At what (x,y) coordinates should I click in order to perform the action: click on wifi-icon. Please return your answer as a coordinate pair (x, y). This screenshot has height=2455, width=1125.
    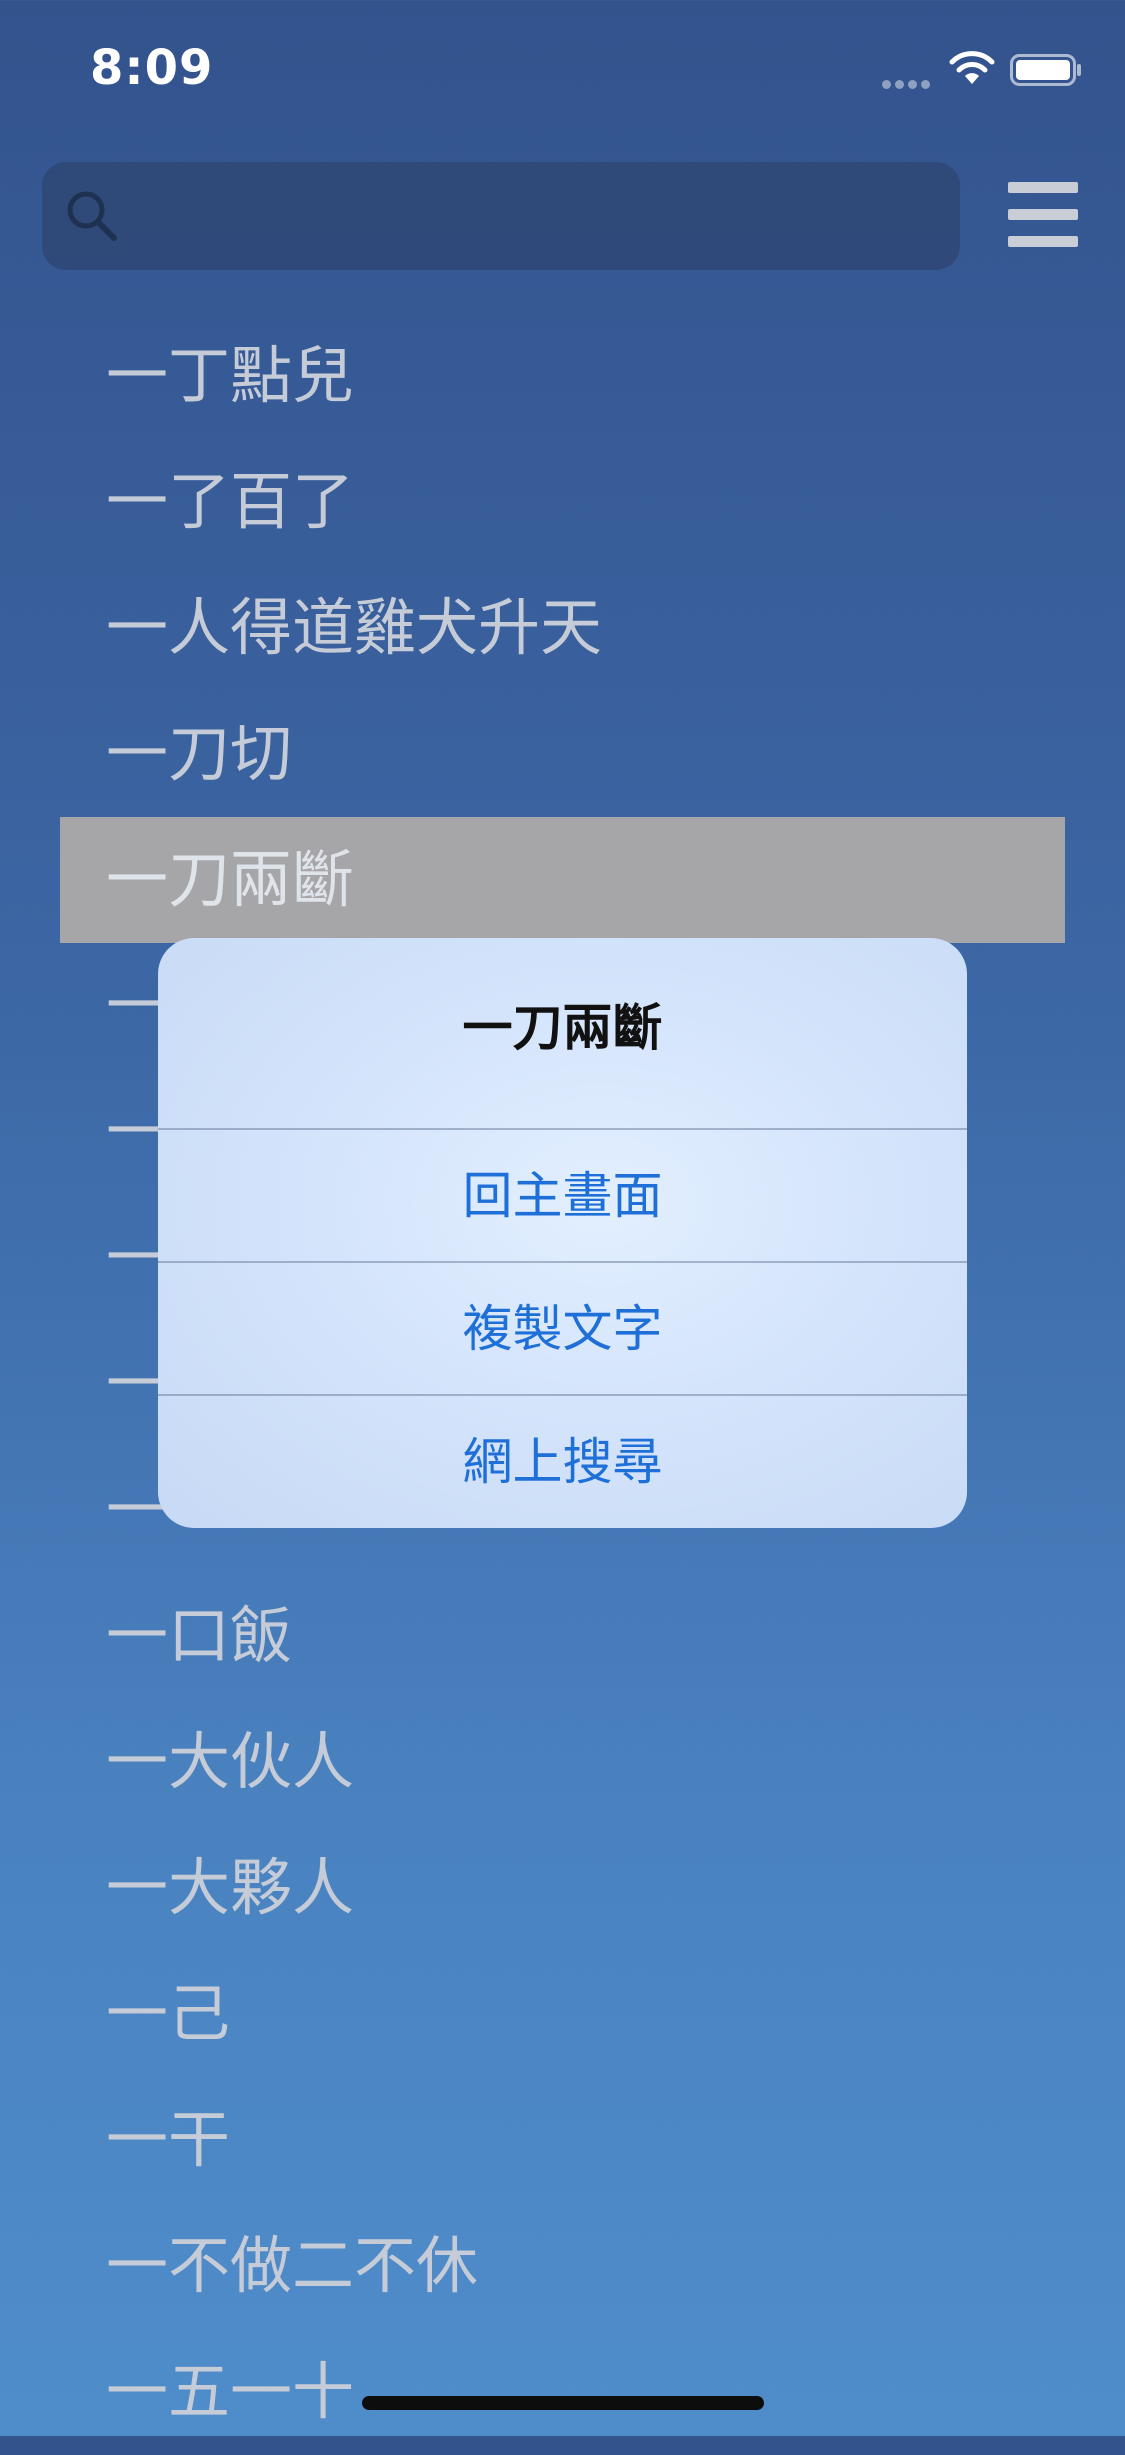
    Looking at the image, I should click on (972, 67).